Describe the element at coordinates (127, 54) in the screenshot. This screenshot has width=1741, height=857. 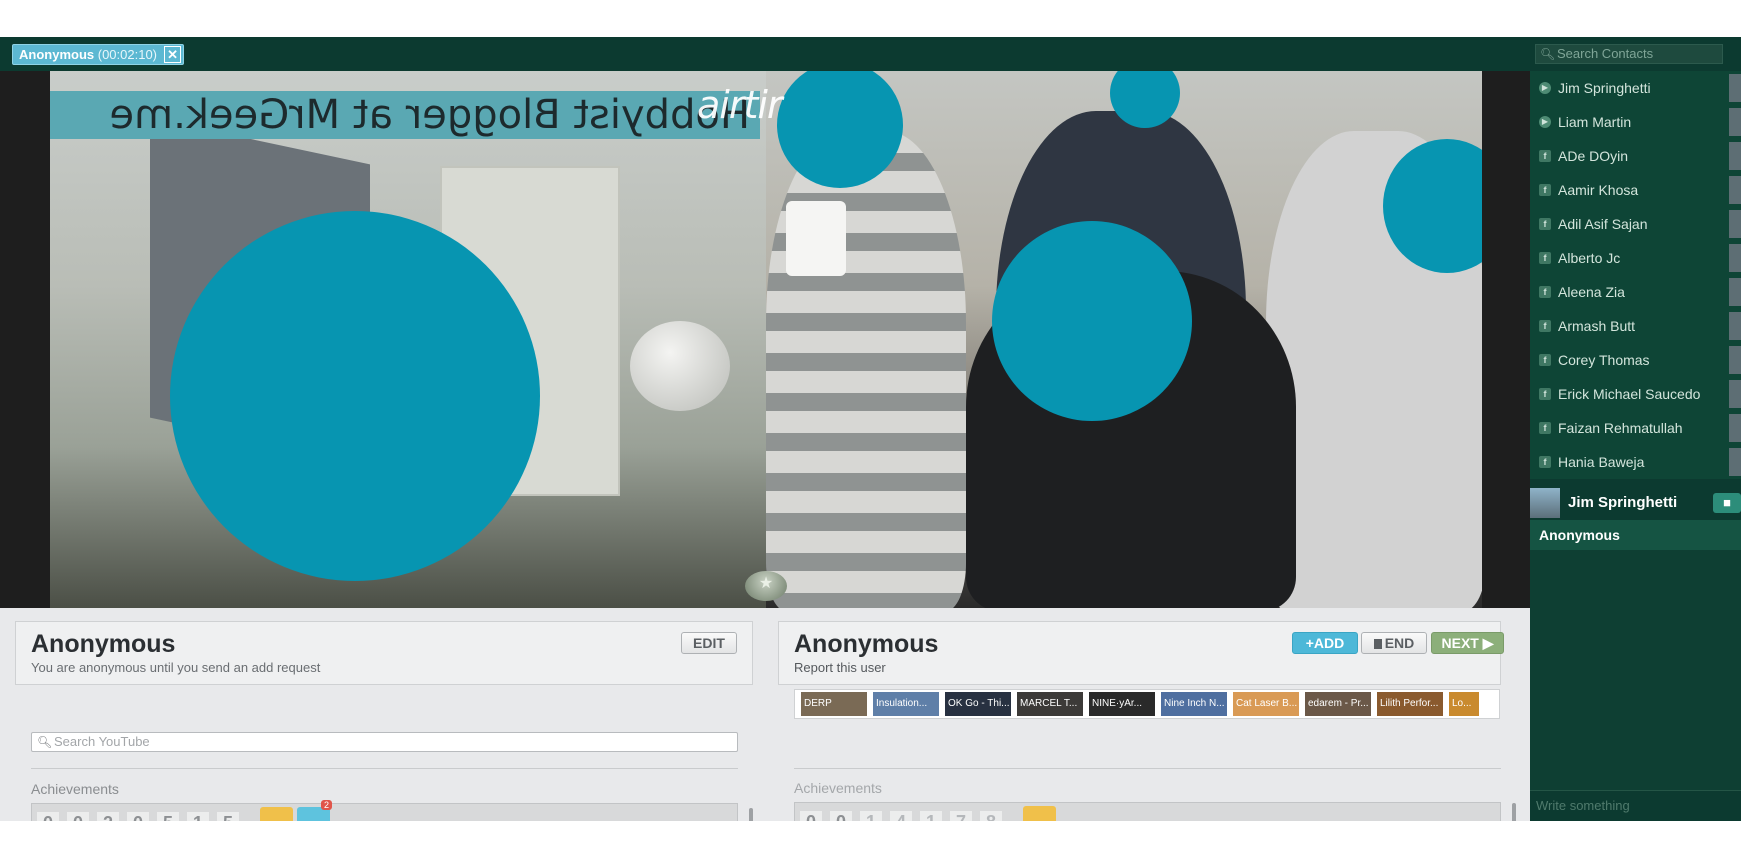
I see `session-tab-timer: (00:02:10)` at that location.